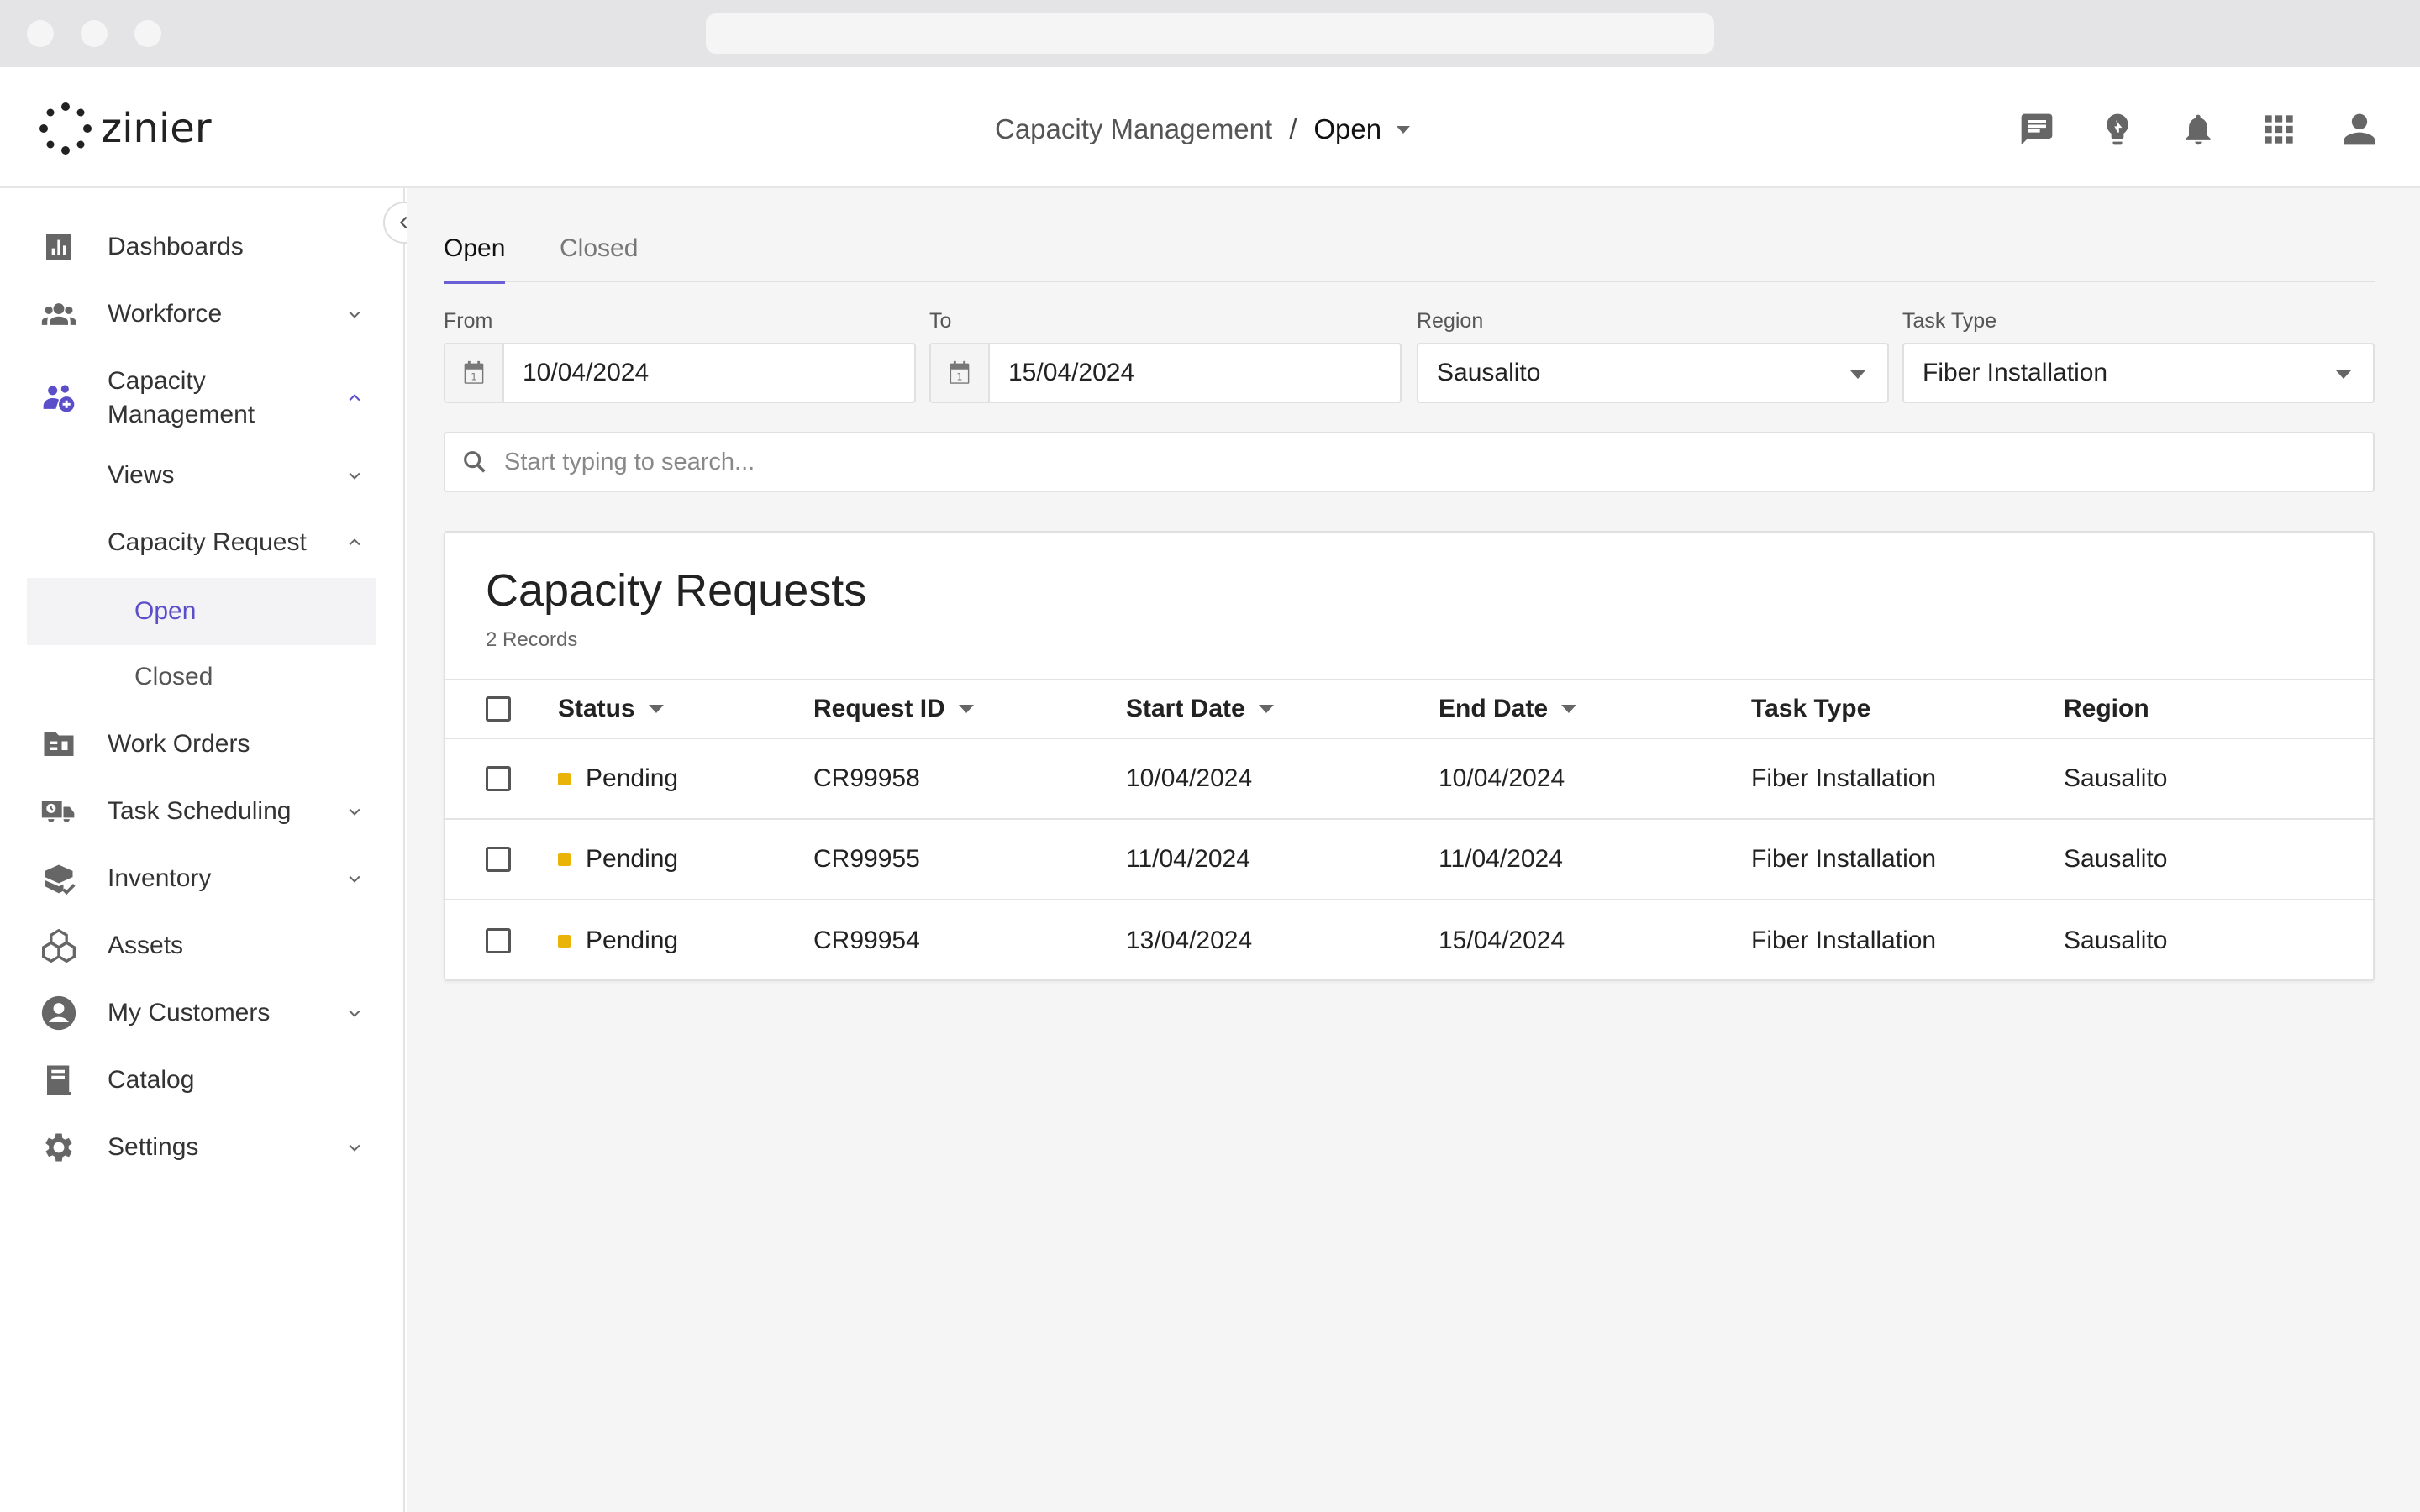 The height and width of the screenshot is (1512, 2420). What do you see at coordinates (867, 859) in the screenshot?
I see `request-id-cell: CR99955` at bounding box center [867, 859].